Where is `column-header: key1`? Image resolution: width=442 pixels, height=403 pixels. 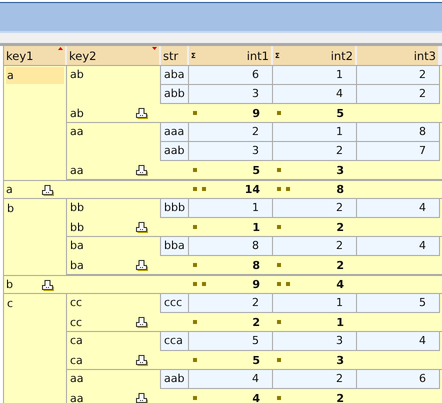
column-header: key1 is located at coordinates (35, 55).